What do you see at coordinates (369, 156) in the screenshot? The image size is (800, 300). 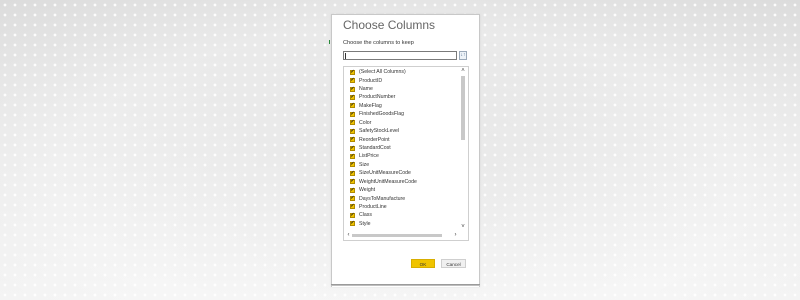 I see `column-item-label: ListPrice` at bounding box center [369, 156].